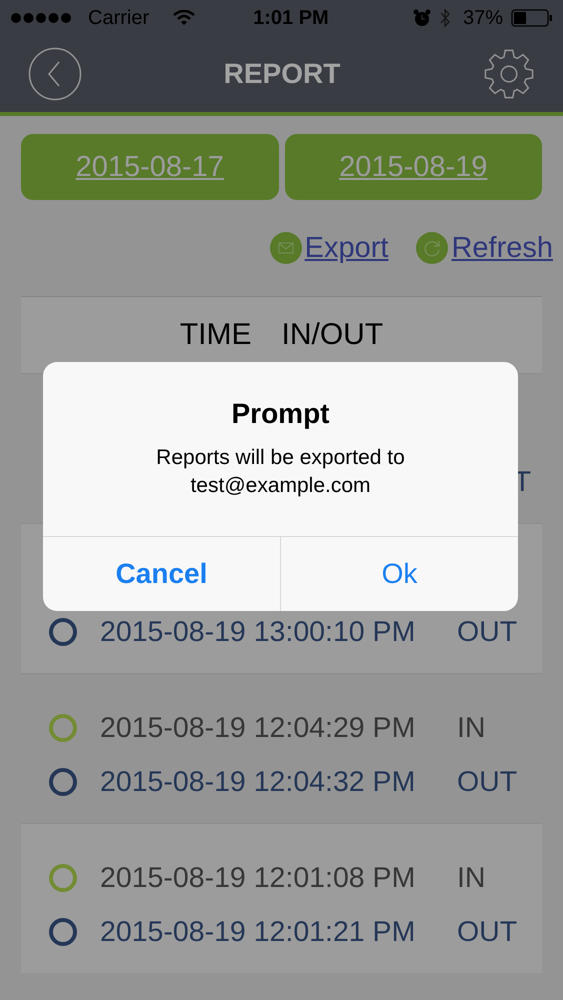 This screenshot has height=1000, width=563. What do you see at coordinates (509, 74) in the screenshot?
I see `settings-icon` at bounding box center [509, 74].